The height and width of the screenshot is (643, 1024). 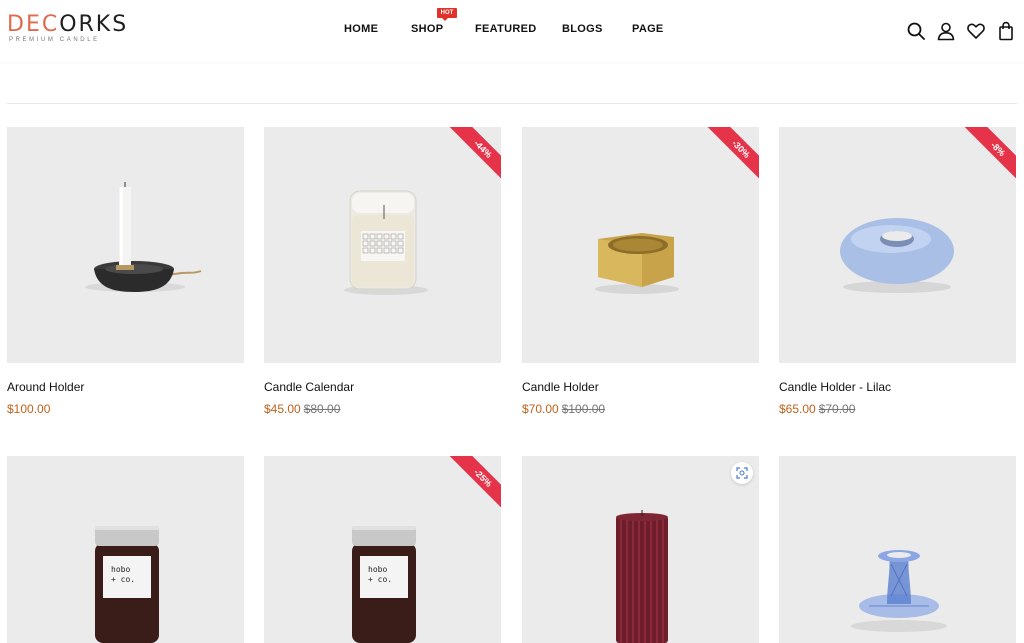 What do you see at coordinates (916, 31) in the screenshot?
I see `search-icon` at bounding box center [916, 31].